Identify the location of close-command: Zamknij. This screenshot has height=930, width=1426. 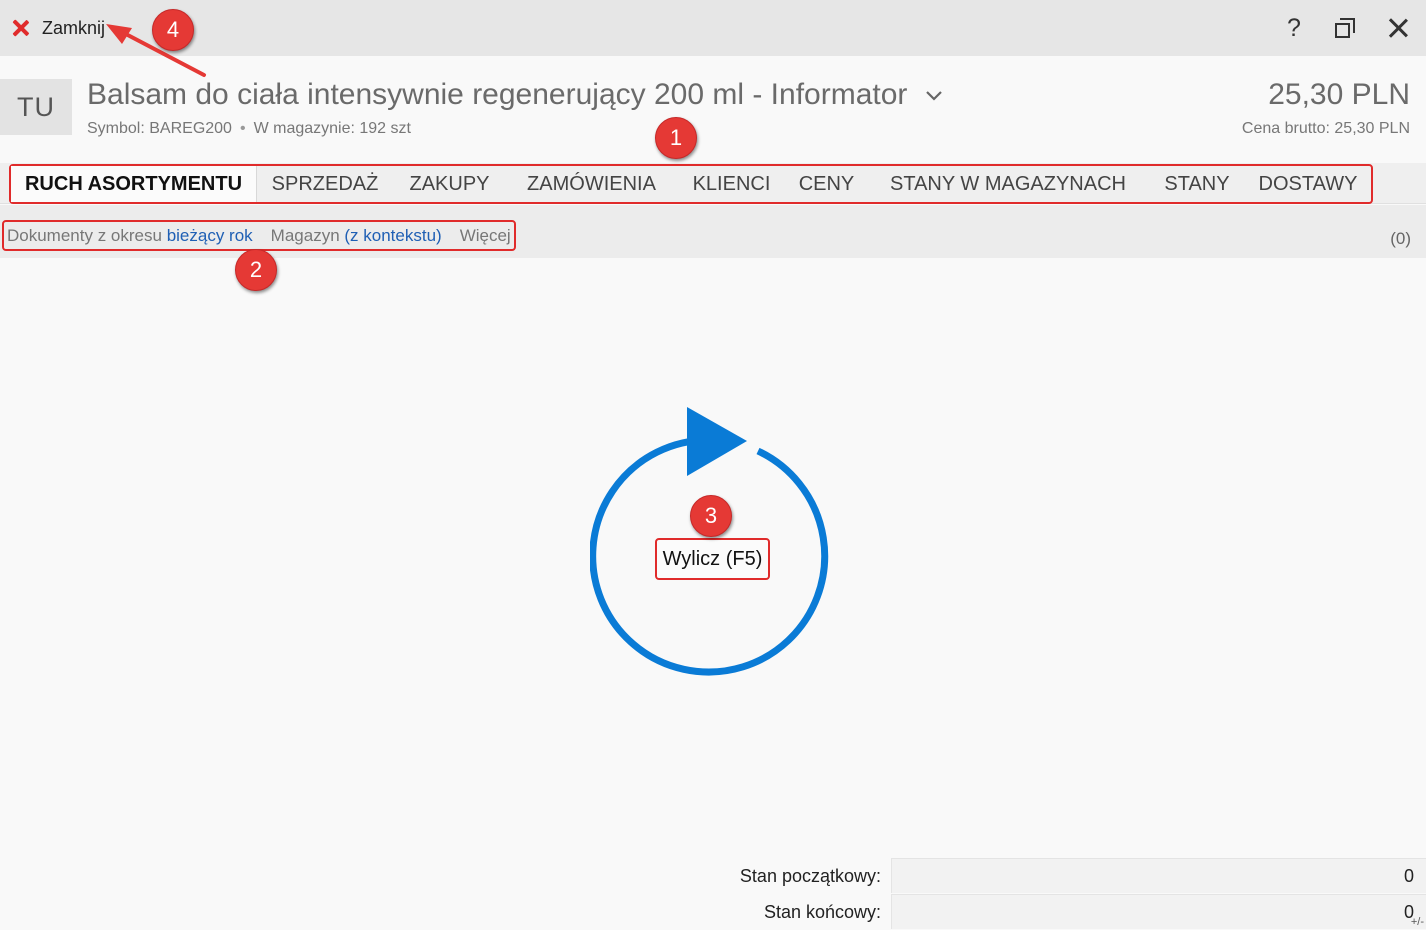
(57, 28).